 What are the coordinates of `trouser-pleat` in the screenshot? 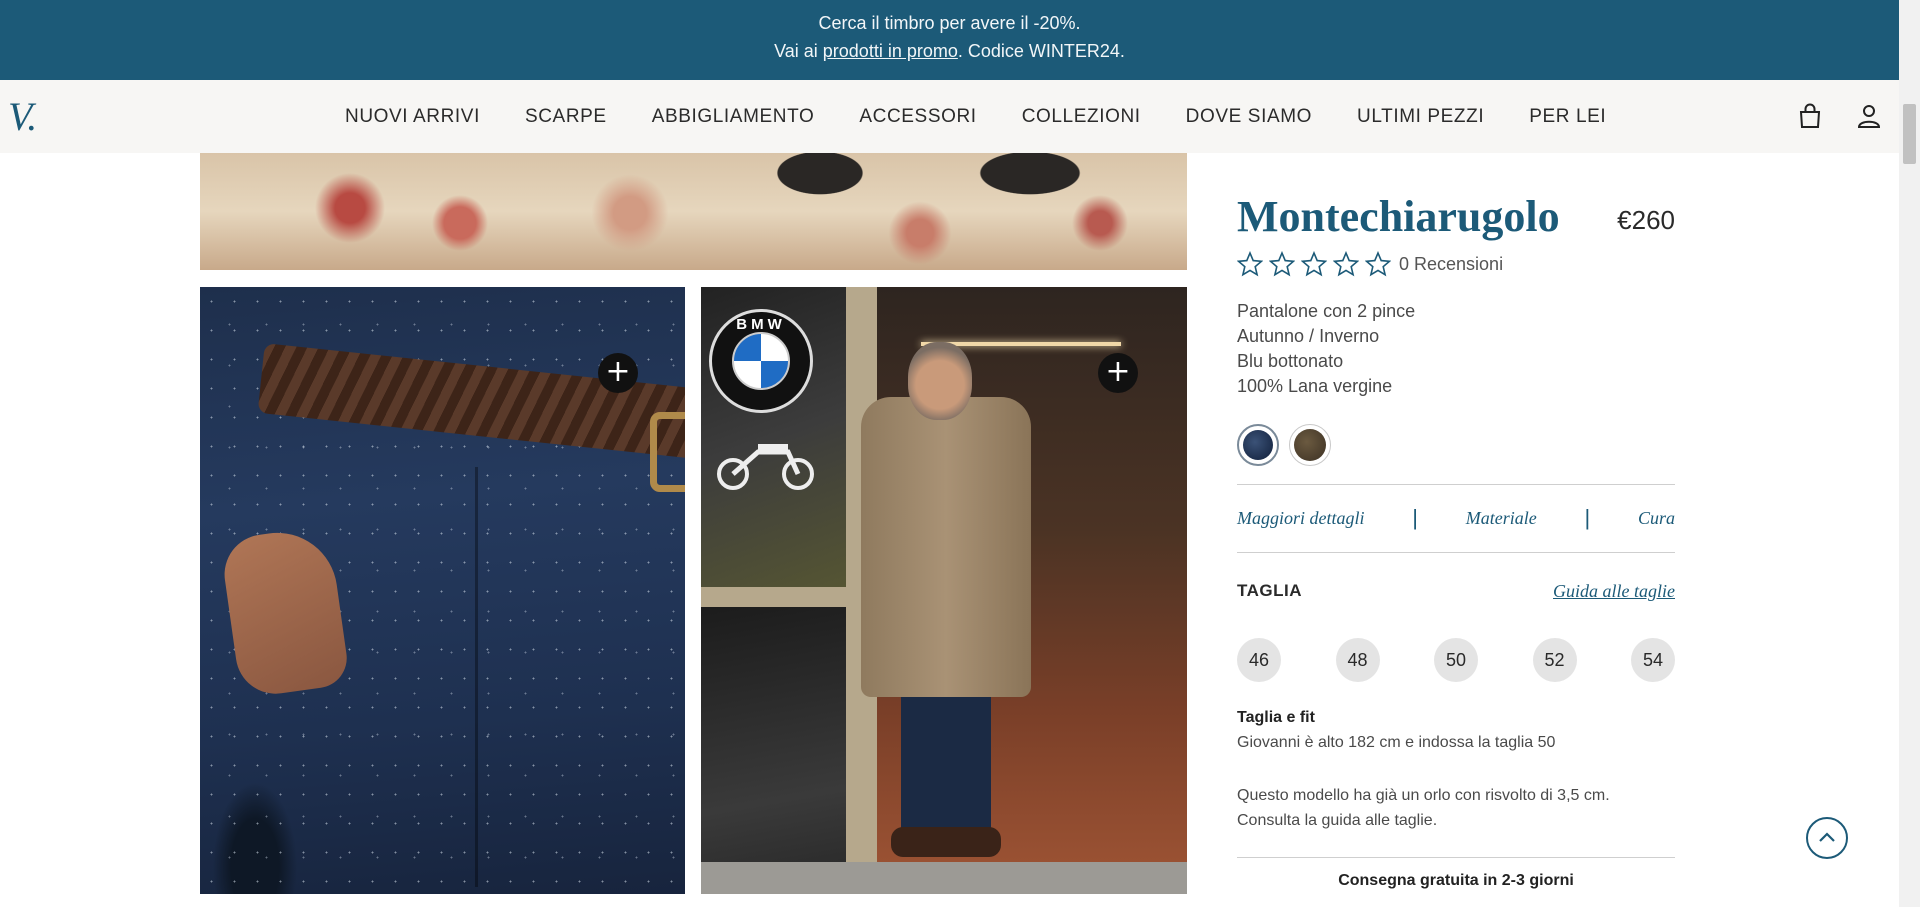 It's located at (476, 677).